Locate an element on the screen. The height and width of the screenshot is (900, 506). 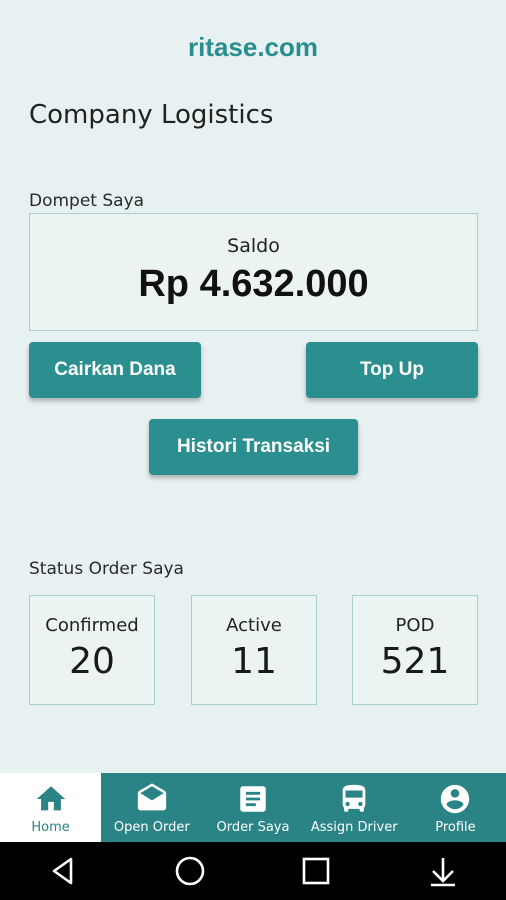
status-label: Confirmed is located at coordinates (92, 625).